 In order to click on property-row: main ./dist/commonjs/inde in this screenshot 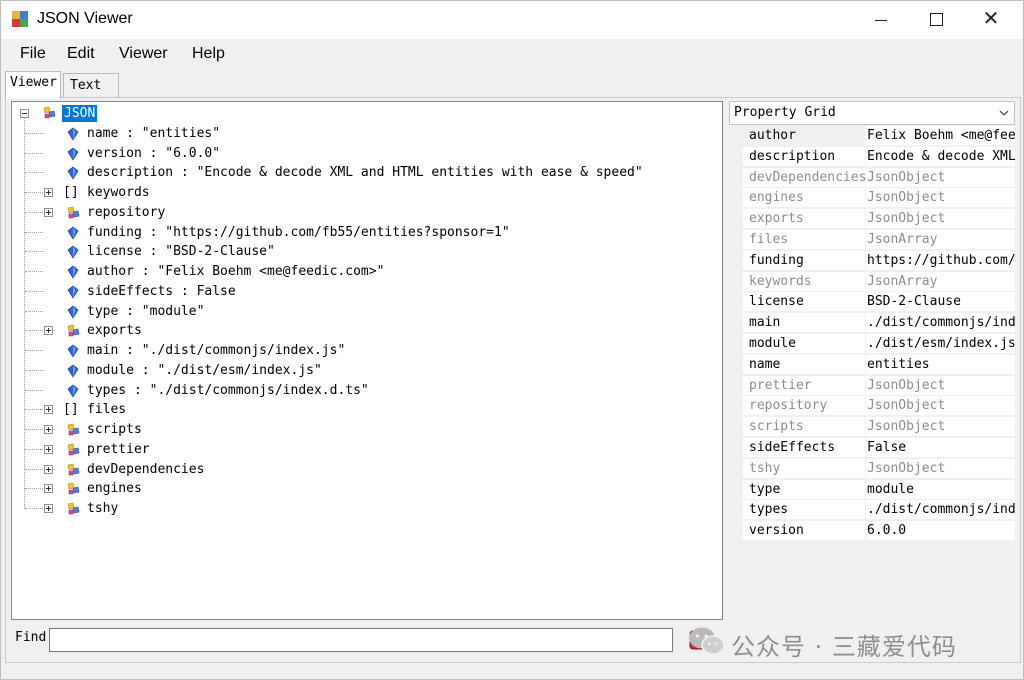, I will do `click(872, 324)`.